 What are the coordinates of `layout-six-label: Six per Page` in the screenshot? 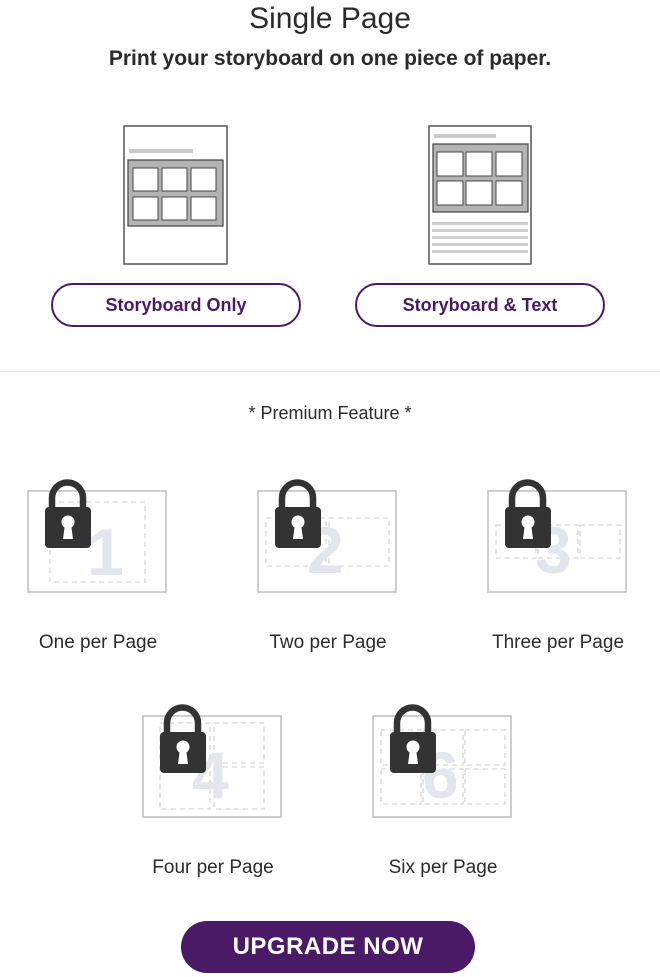 It's located at (443, 867).